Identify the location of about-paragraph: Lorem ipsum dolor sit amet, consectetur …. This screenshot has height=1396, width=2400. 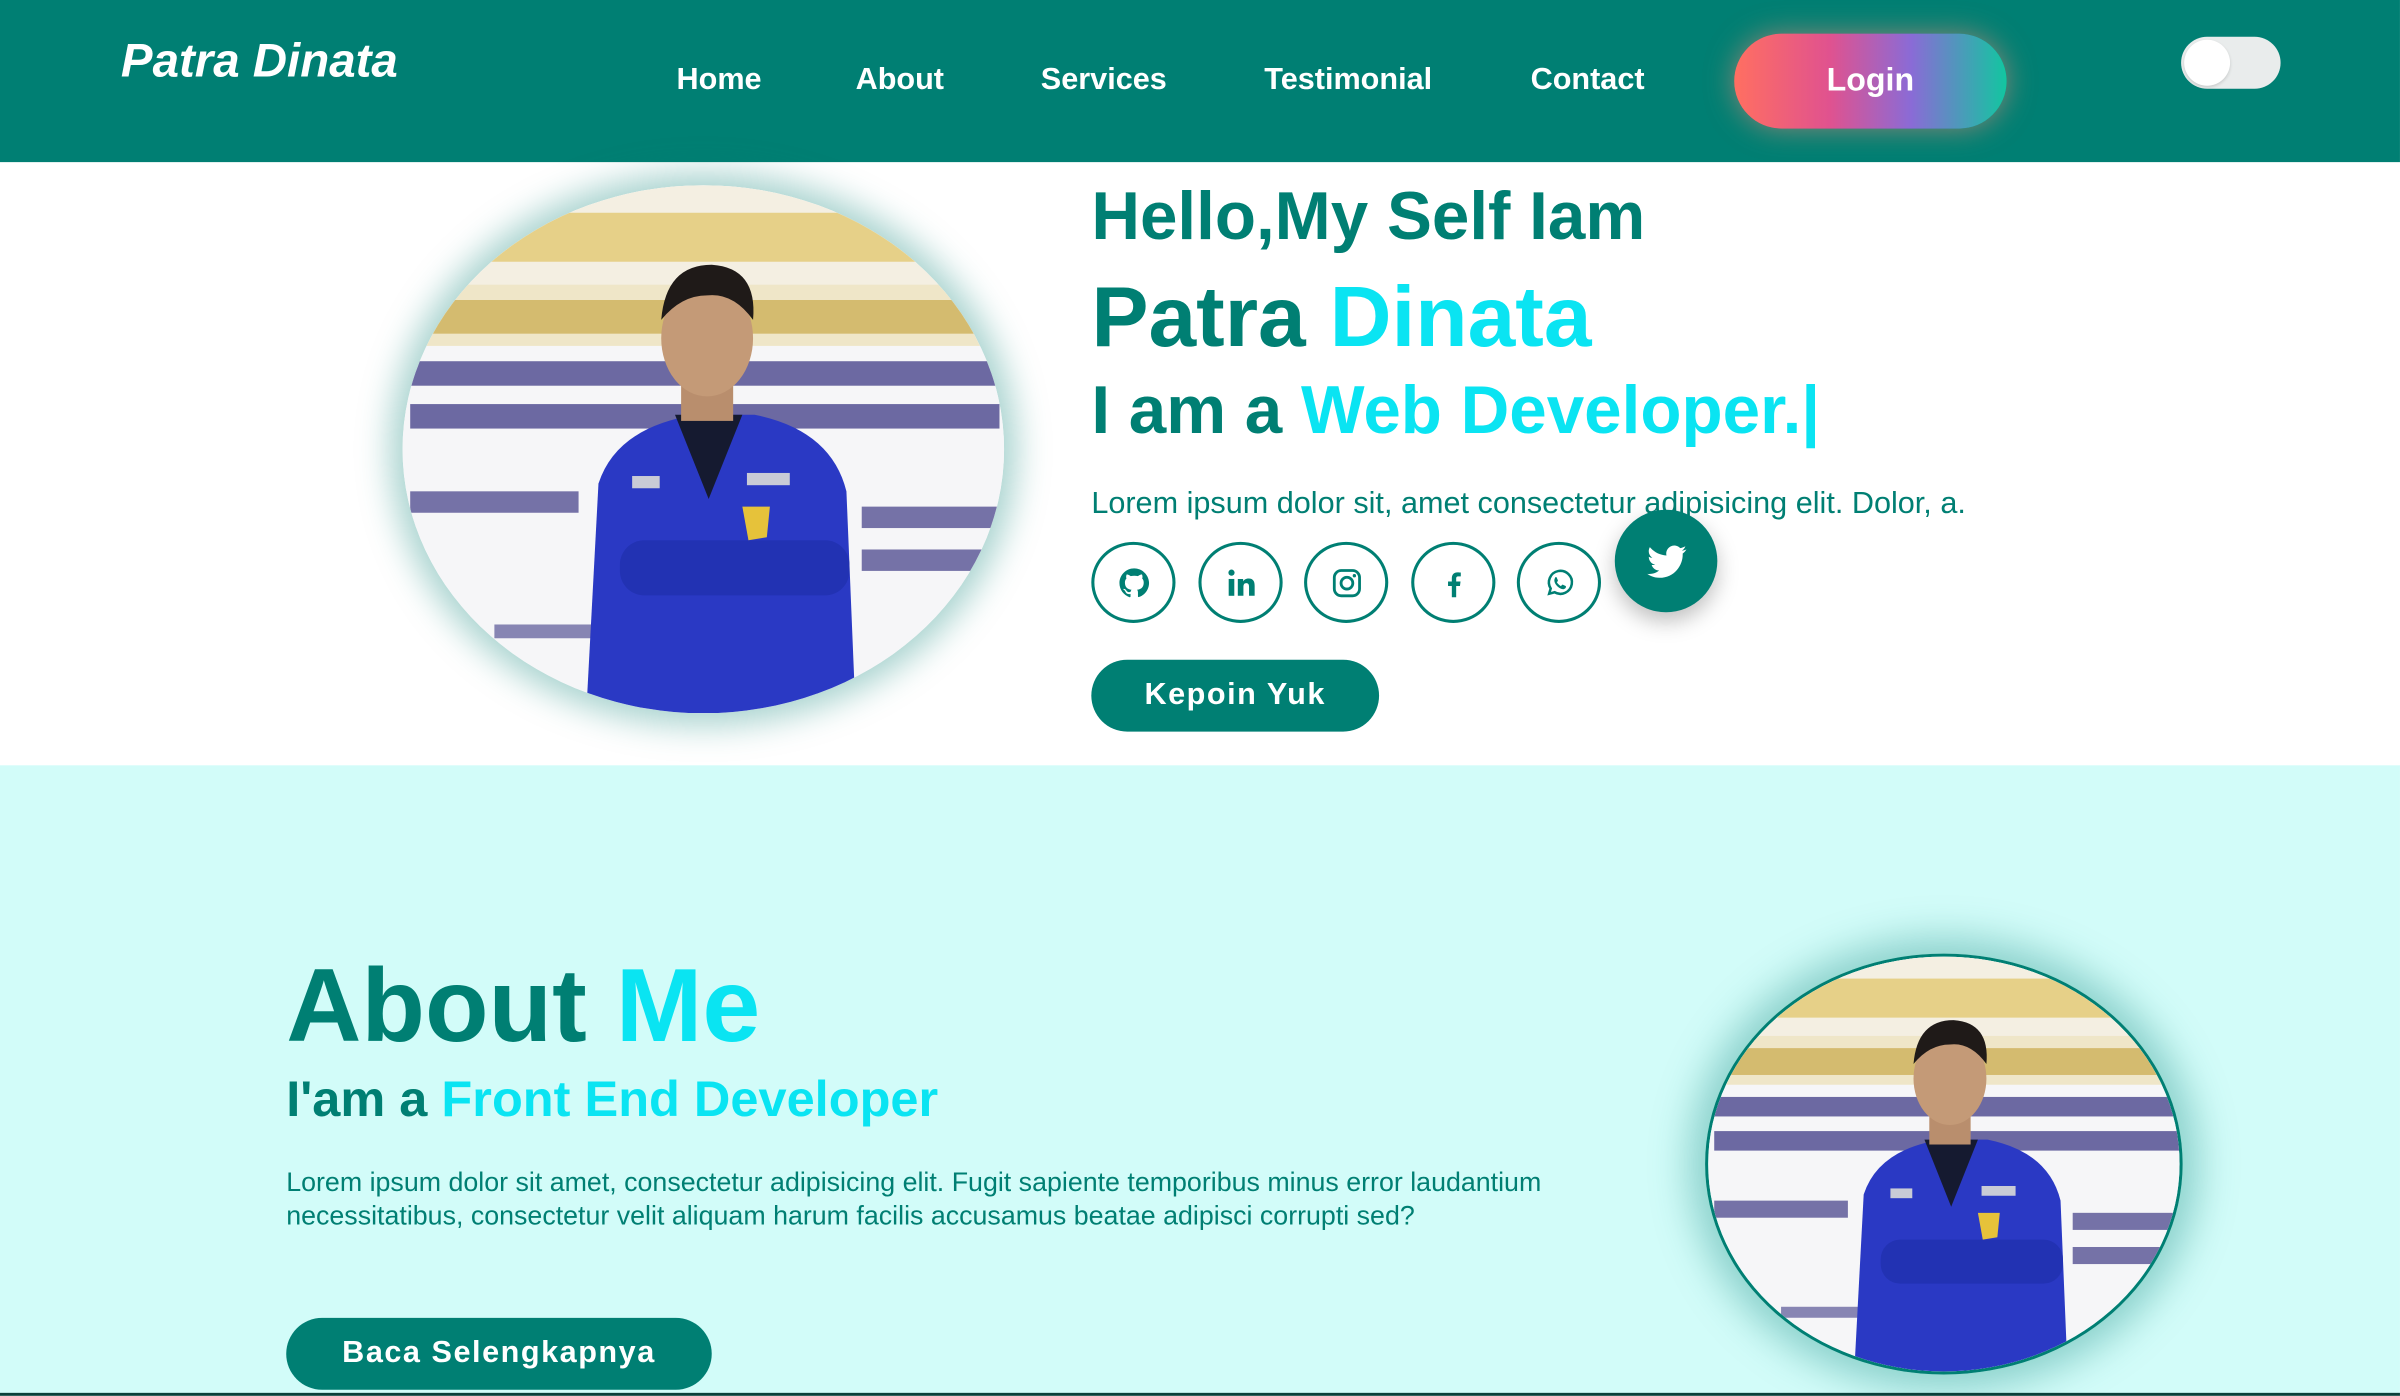
(914, 1198).